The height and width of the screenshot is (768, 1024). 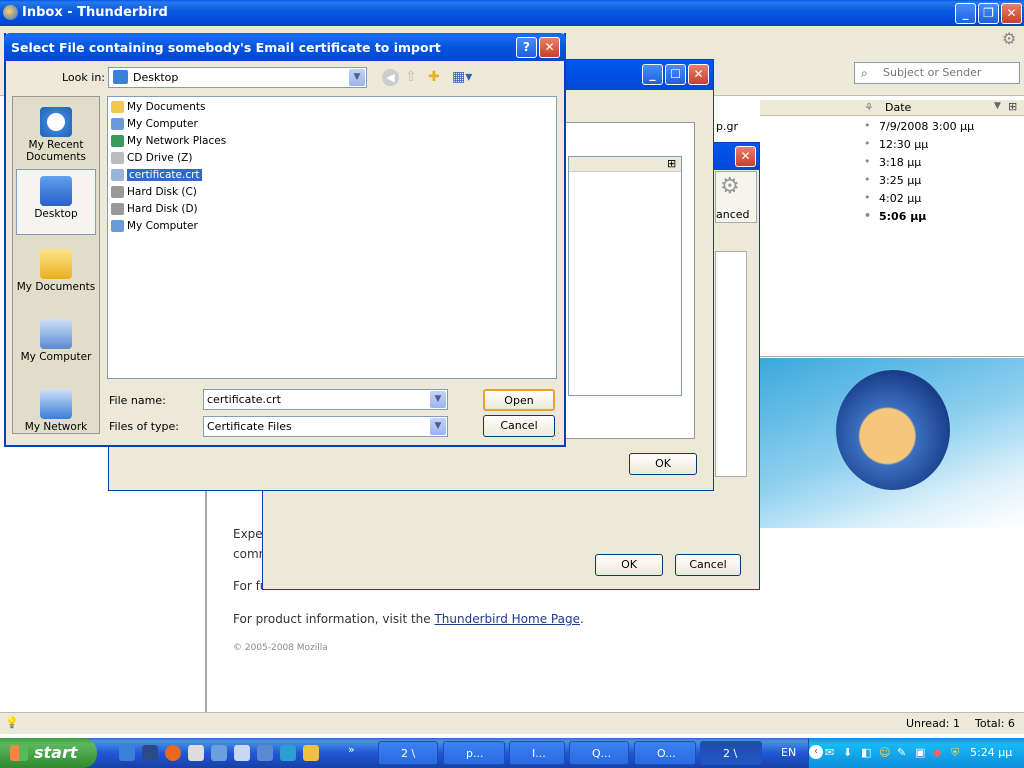 What do you see at coordinates (995, 723) in the screenshot?
I see `total-count: Total: 6` at bounding box center [995, 723].